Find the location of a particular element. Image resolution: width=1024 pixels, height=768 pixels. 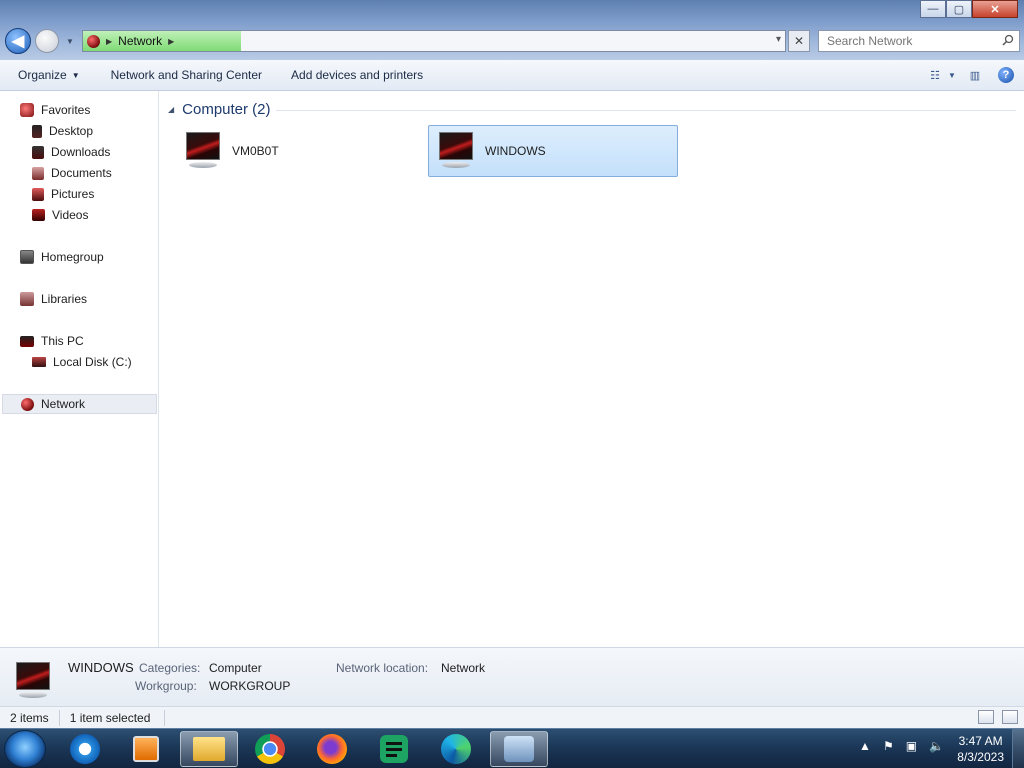

nav-videos: Videos is located at coordinates (60, 215).